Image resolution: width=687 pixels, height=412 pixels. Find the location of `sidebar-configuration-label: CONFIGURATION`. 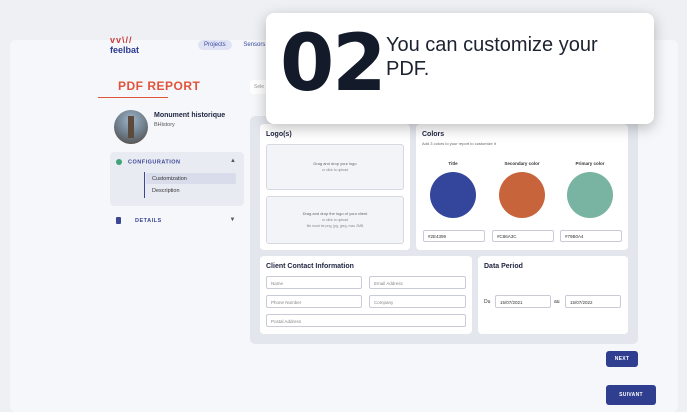

sidebar-configuration-label: CONFIGURATION is located at coordinates (154, 162).